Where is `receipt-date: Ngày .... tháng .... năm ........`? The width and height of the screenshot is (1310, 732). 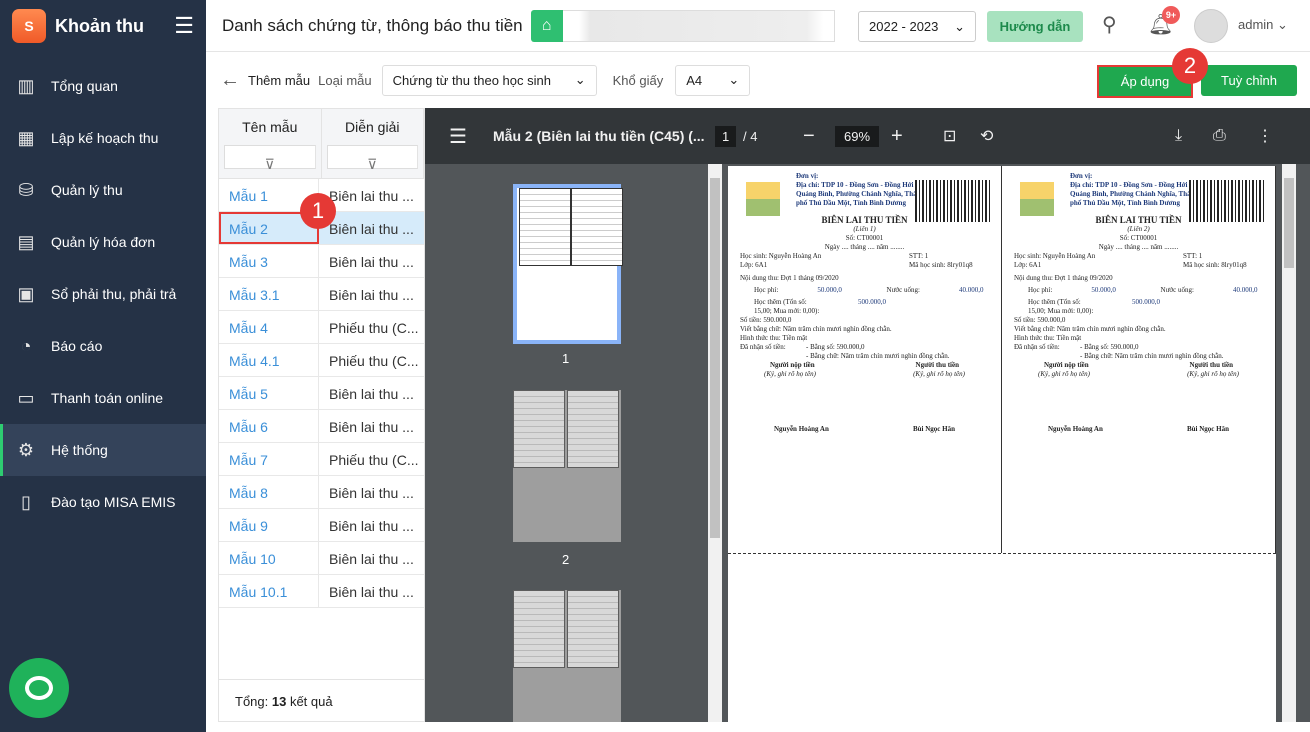 receipt-date: Ngày .... tháng .... năm ........ is located at coordinates (1138, 247).